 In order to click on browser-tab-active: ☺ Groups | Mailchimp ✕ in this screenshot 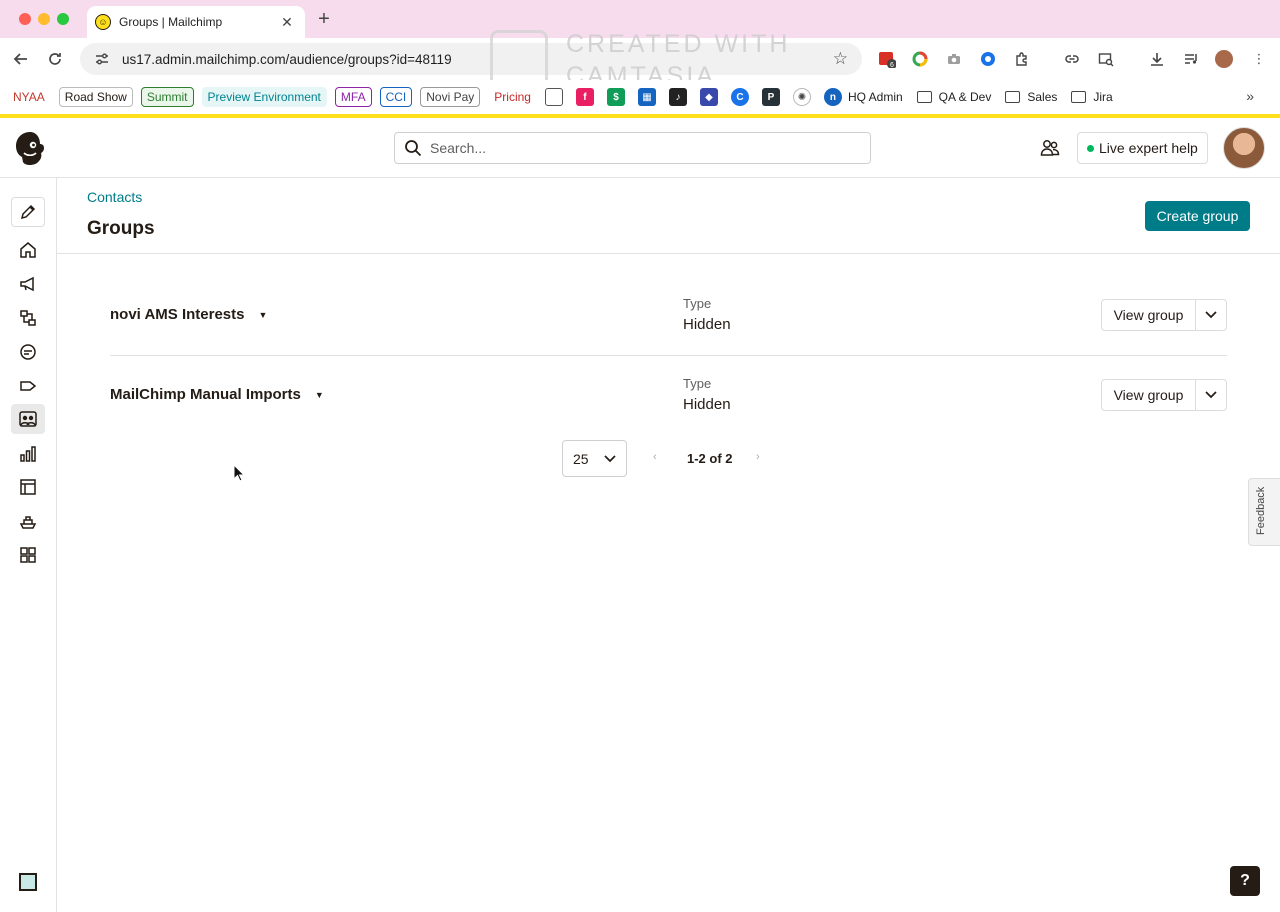, I will do `click(196, 22)`.